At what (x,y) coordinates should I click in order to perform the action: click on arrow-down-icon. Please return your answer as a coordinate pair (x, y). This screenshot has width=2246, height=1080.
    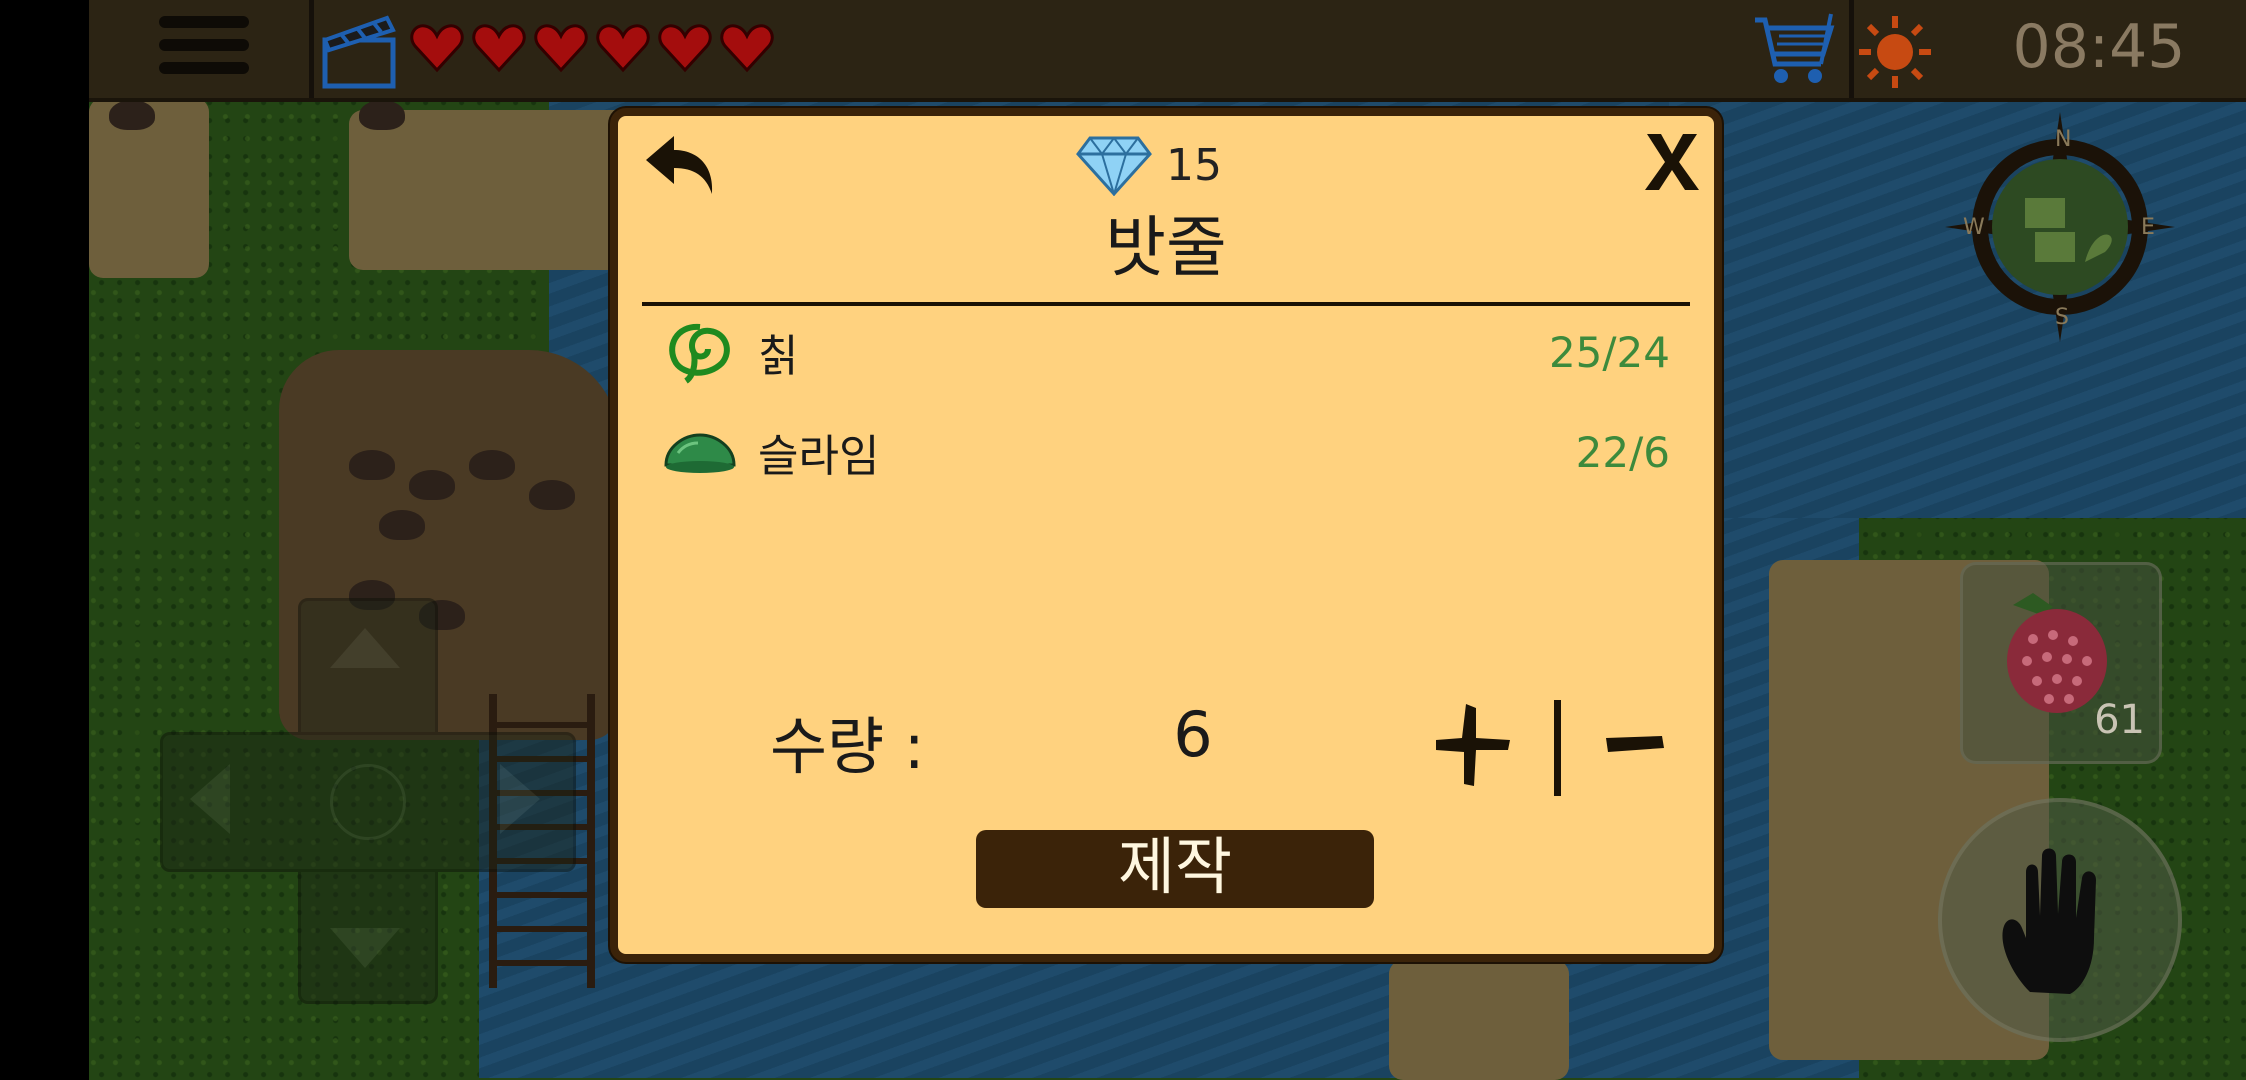
    Looking at the image, I should click on (365, 948).